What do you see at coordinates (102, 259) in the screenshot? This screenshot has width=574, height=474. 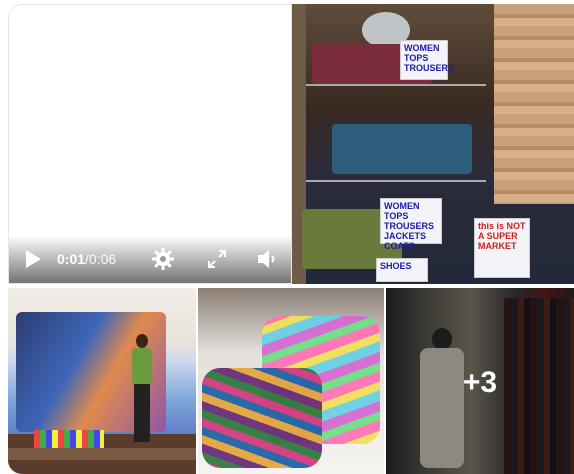 I see `duration: 0:06` at bounding box center [102, 259].